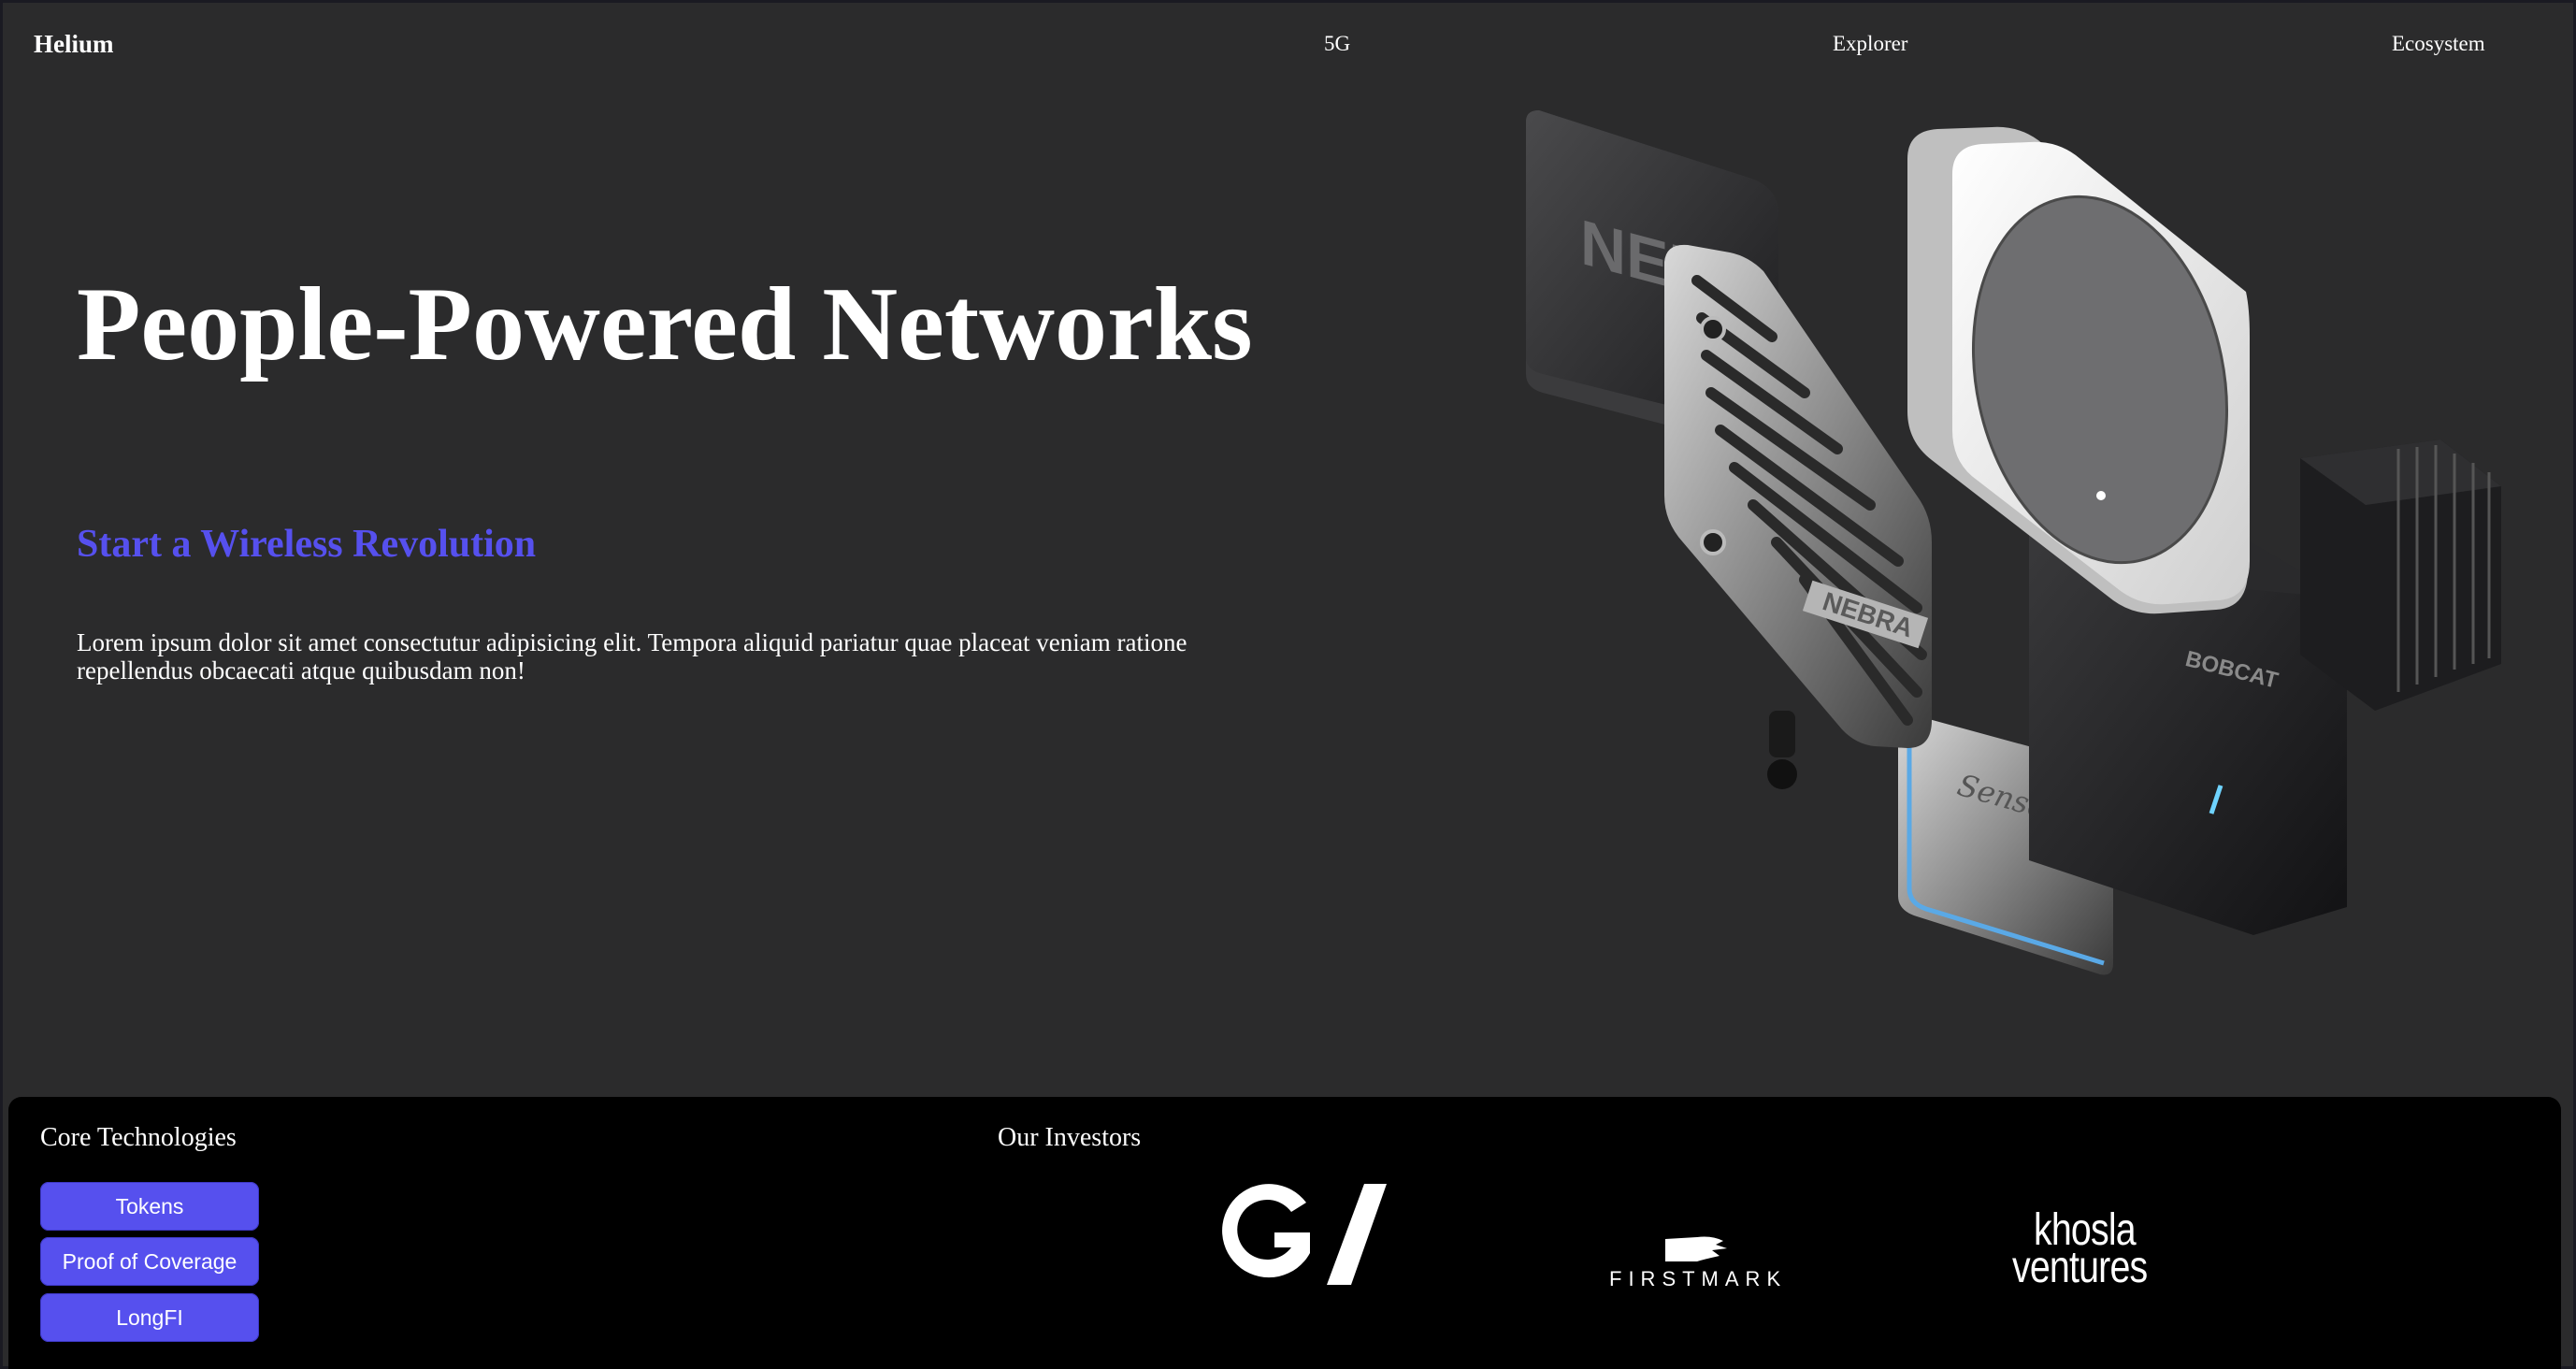  I want to click on nav-link-5g: 5G, so click(1337, 44).